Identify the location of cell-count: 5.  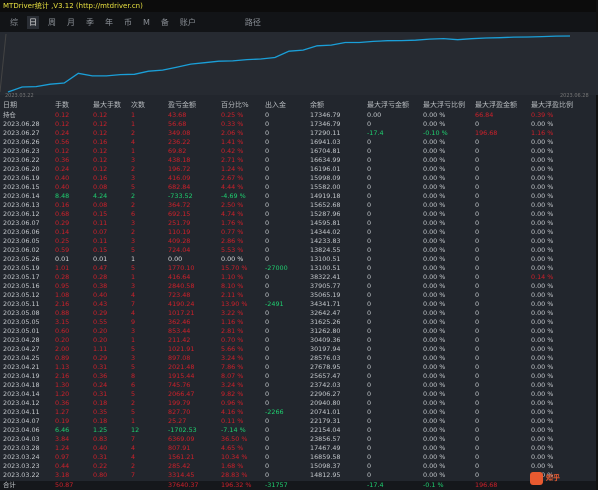
(133, 268).